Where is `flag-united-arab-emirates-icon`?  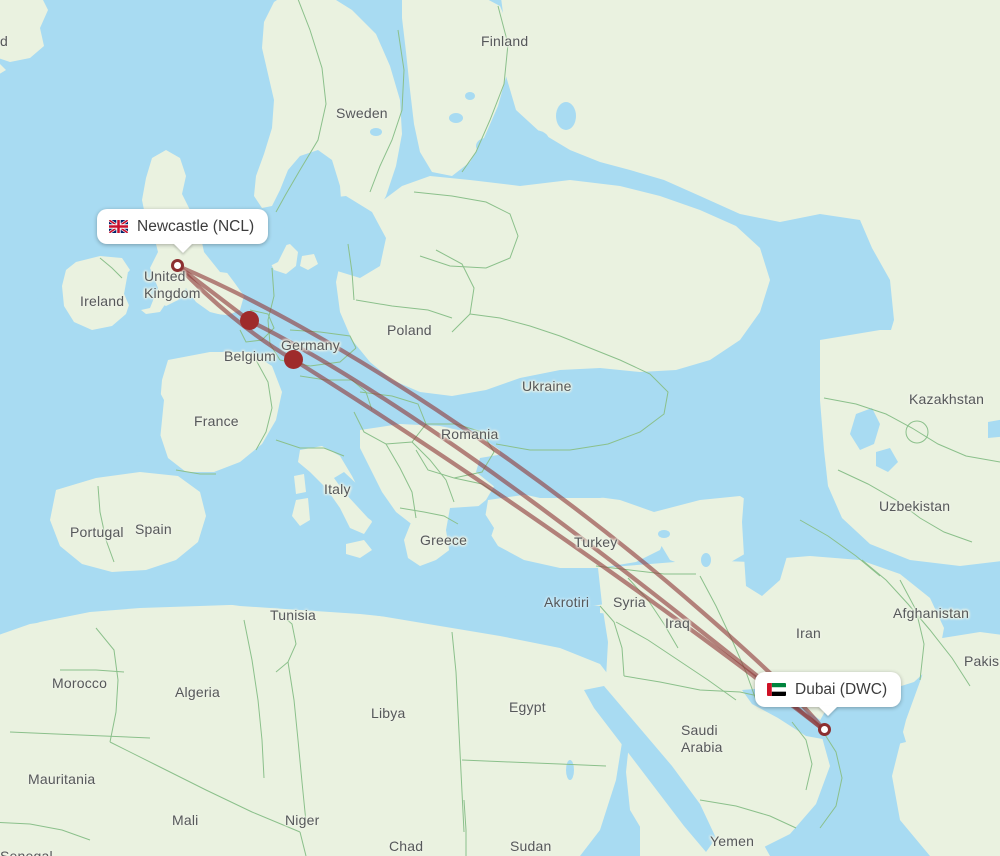 flag-united-arab-emirates-icon is located at coordinates (776, 689).